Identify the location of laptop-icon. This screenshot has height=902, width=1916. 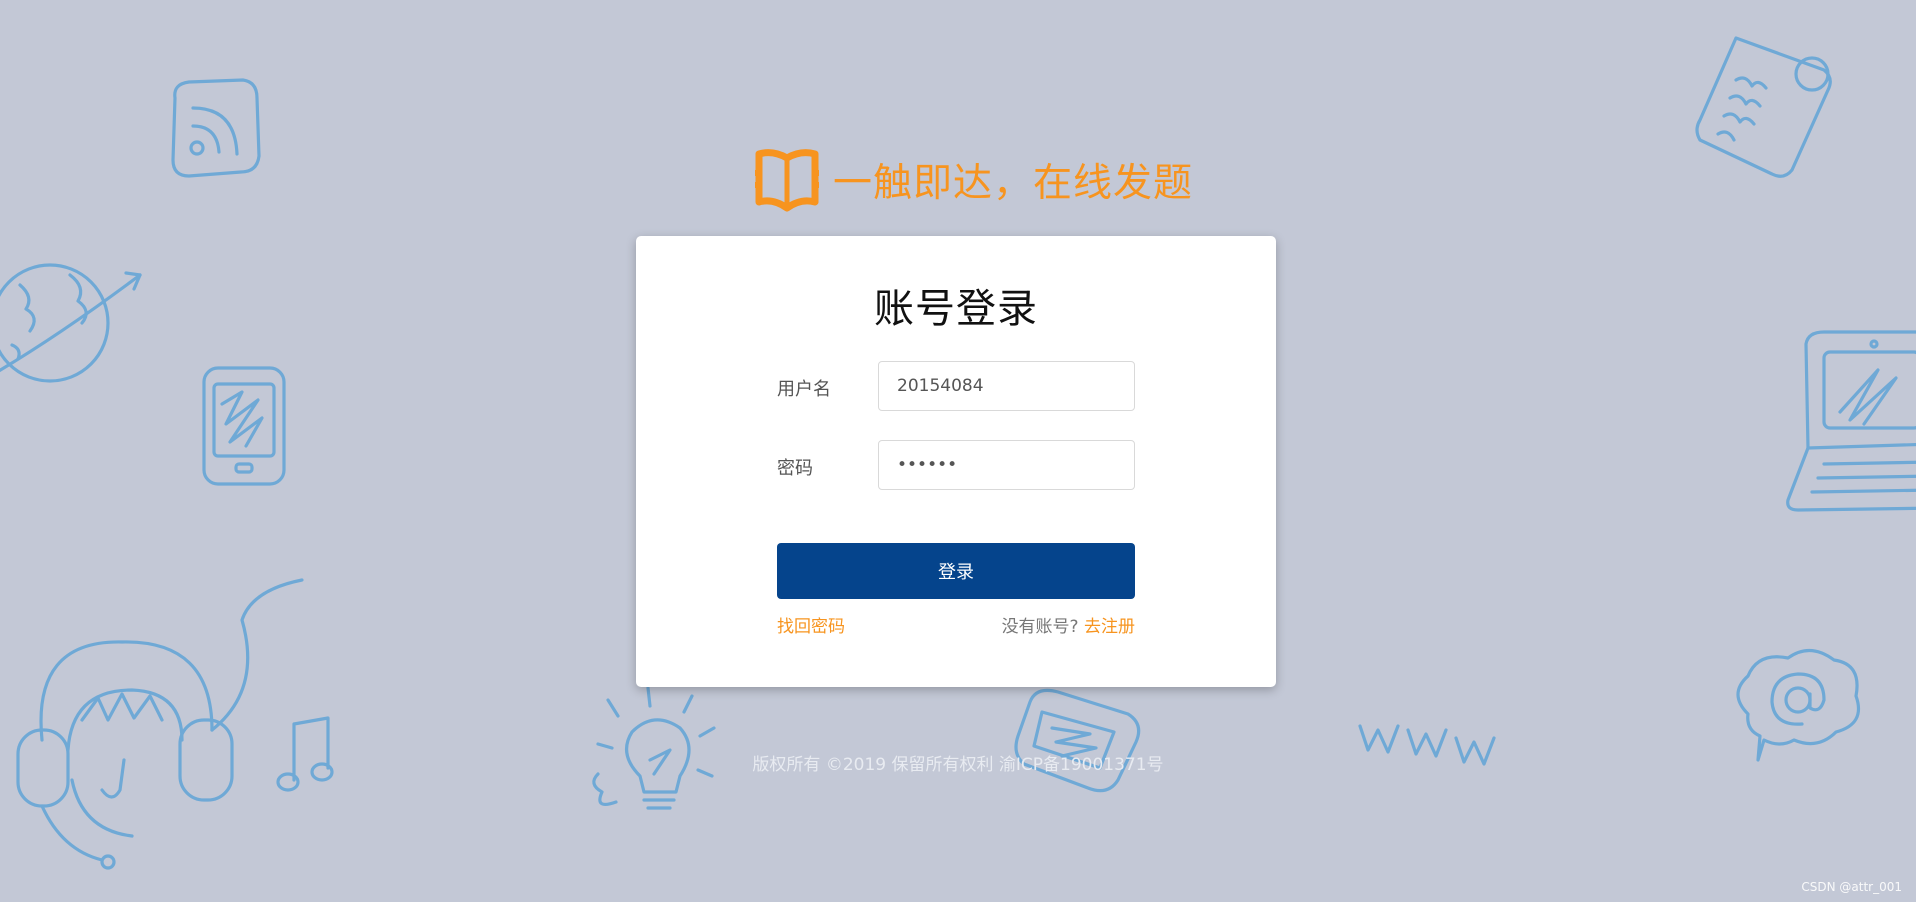
(1851, 421).